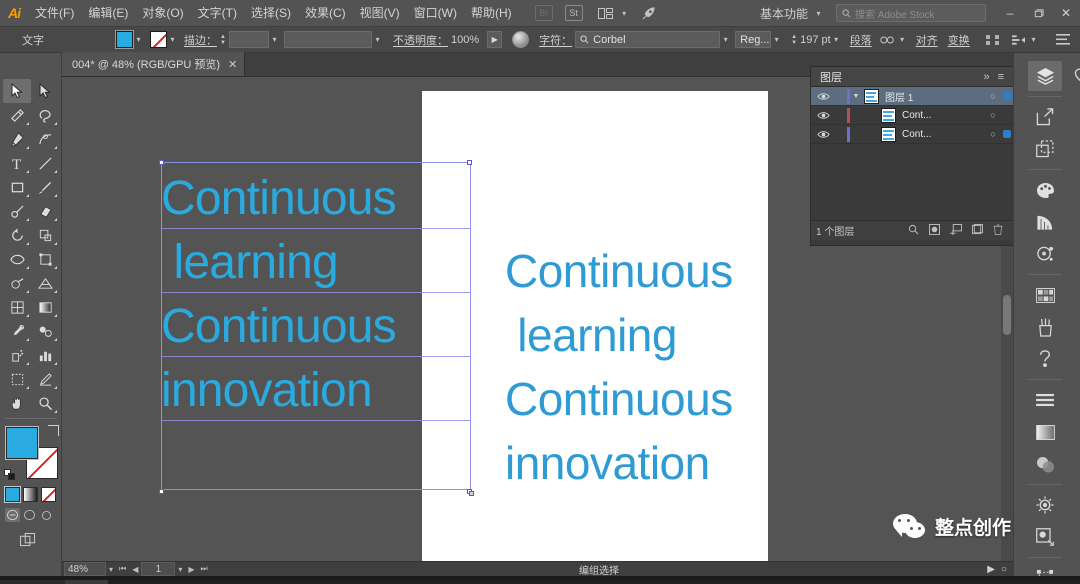 This screenshot has width=1080, height=584. I want to click on swatches-panel-icon, so click(1045, 295).